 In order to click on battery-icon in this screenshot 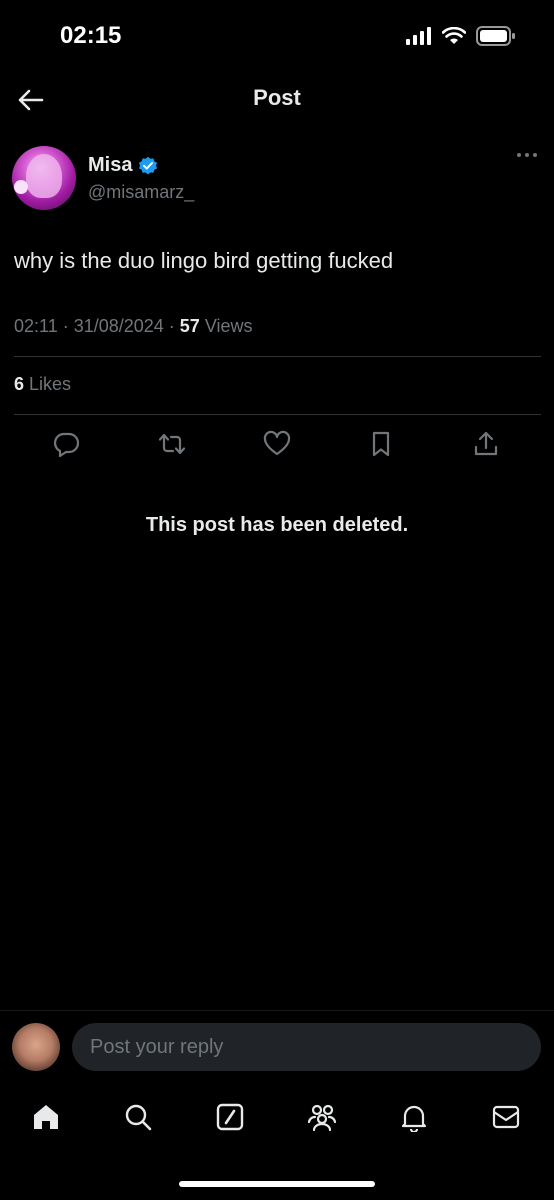, I will do `click(496, 36)`.